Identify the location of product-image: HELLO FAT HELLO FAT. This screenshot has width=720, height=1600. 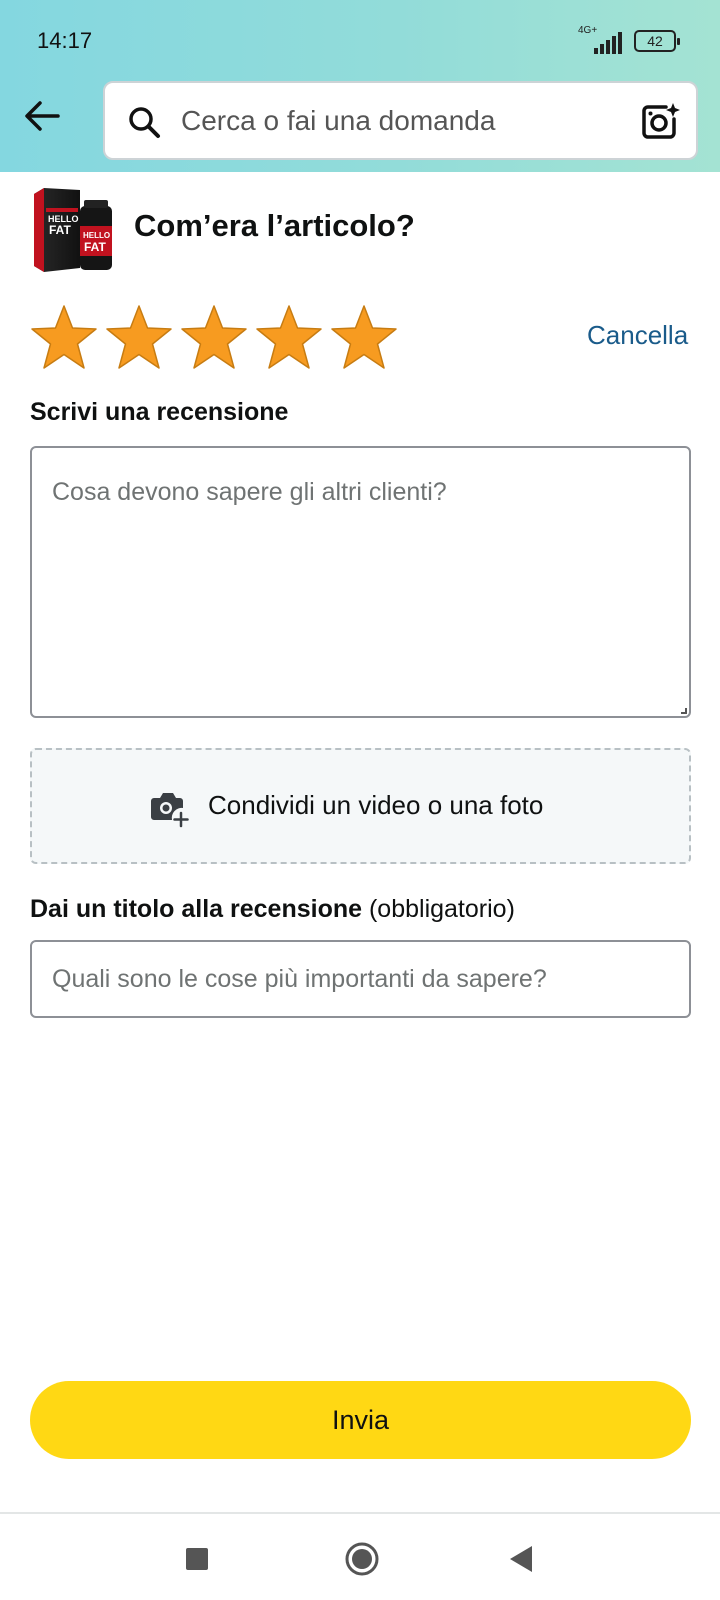
(73, 230).